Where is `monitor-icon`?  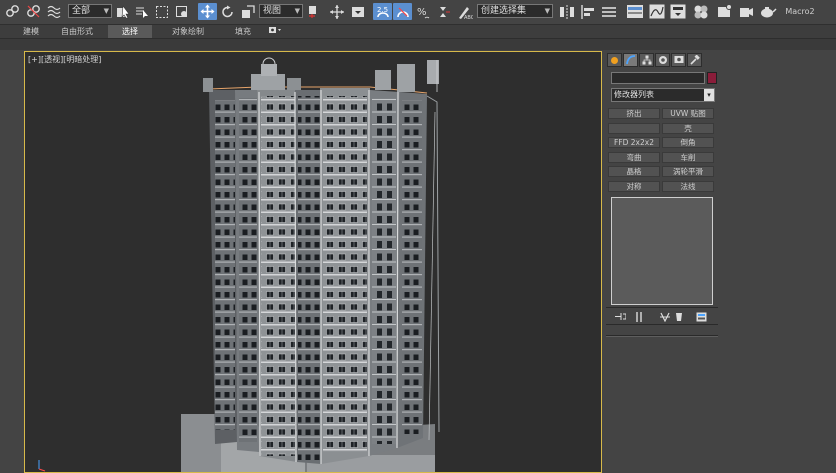 monitor-icon is located at coordinates (678, 59).